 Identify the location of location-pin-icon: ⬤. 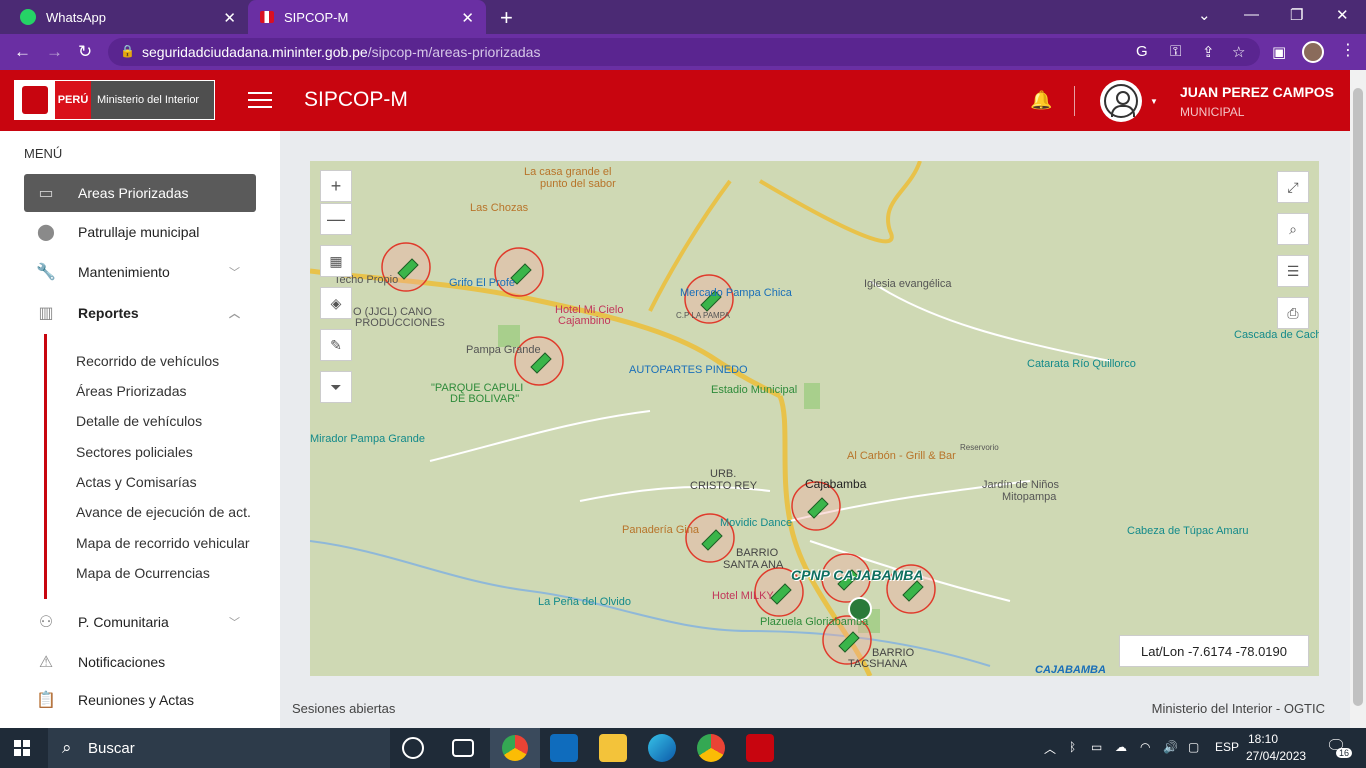
(46, 232).